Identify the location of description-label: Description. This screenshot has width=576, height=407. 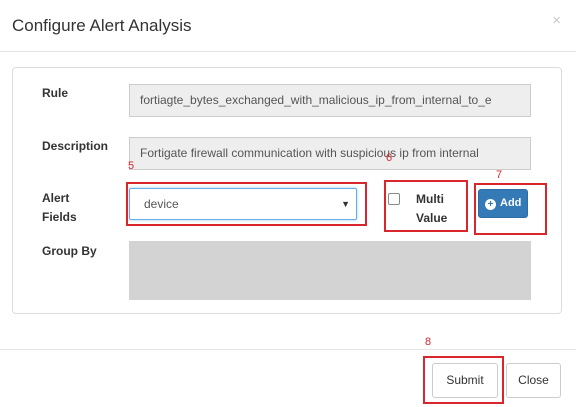
(75, 146).